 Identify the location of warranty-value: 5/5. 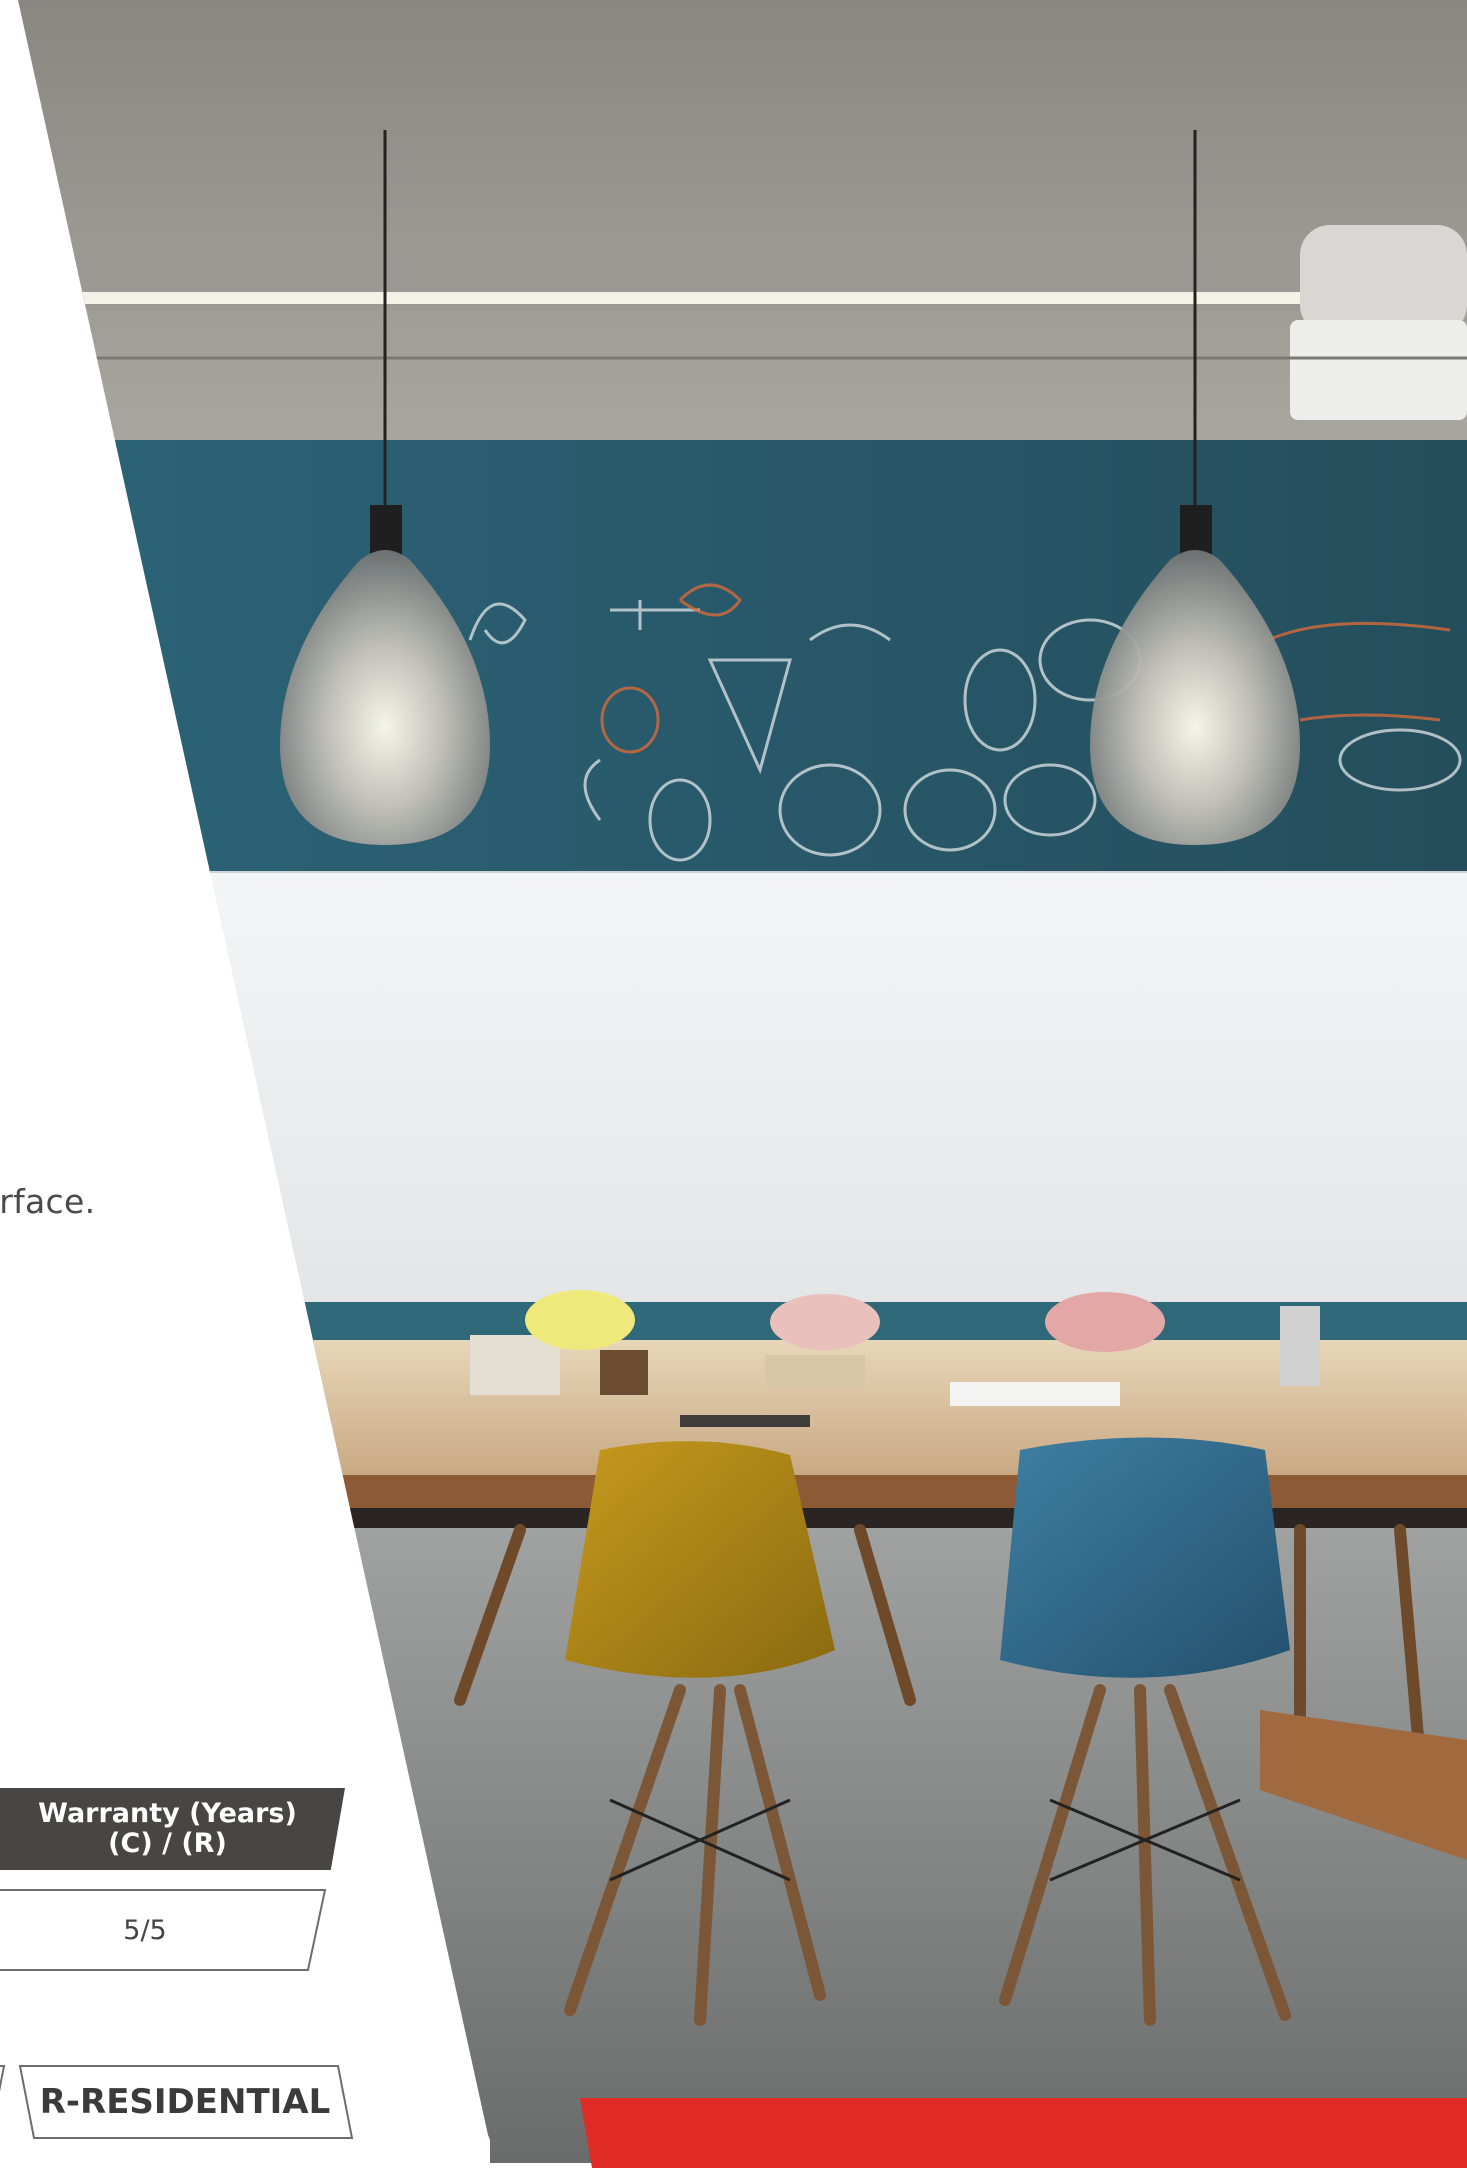
(145, 1930).